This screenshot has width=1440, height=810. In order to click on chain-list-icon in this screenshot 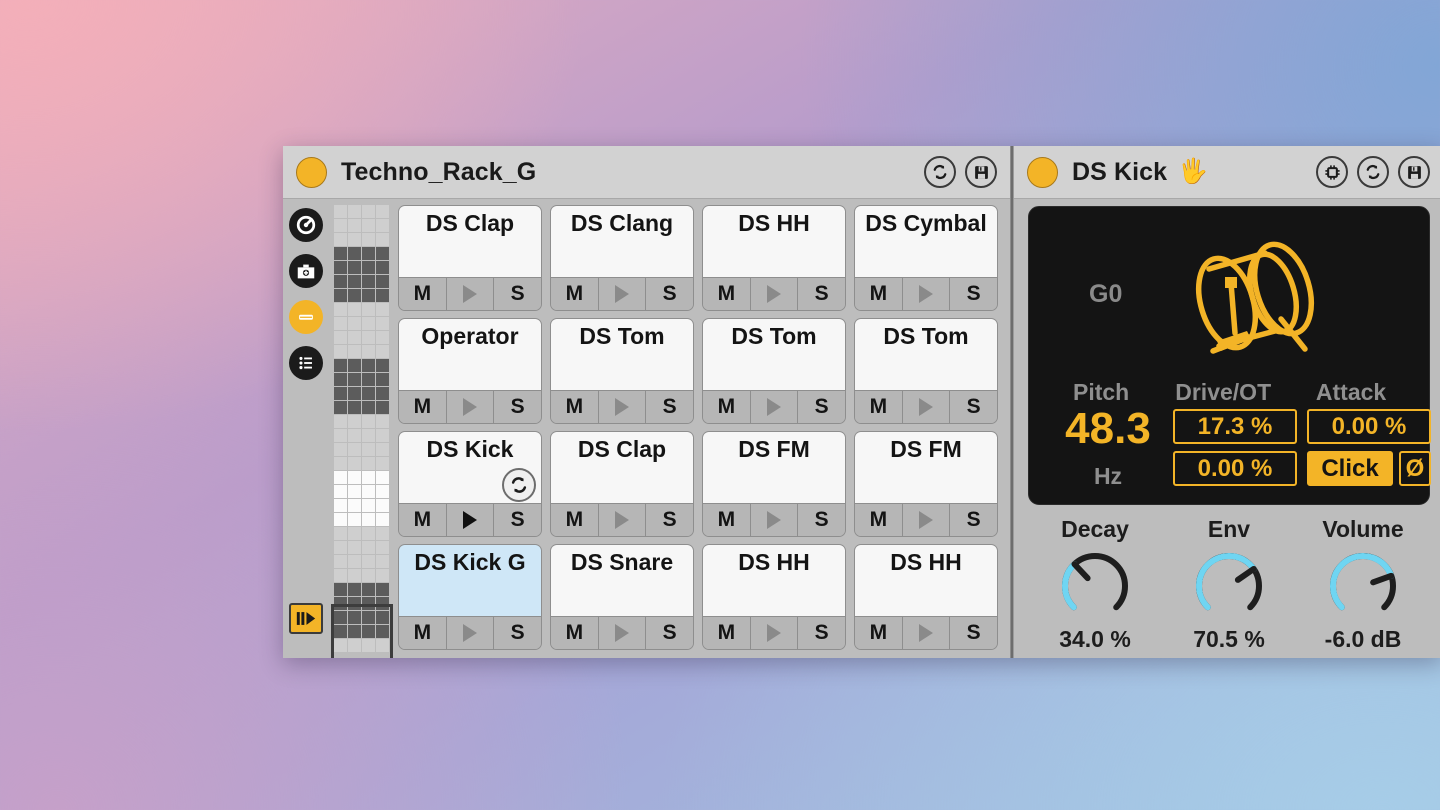, I will do `click(306, 363)`.